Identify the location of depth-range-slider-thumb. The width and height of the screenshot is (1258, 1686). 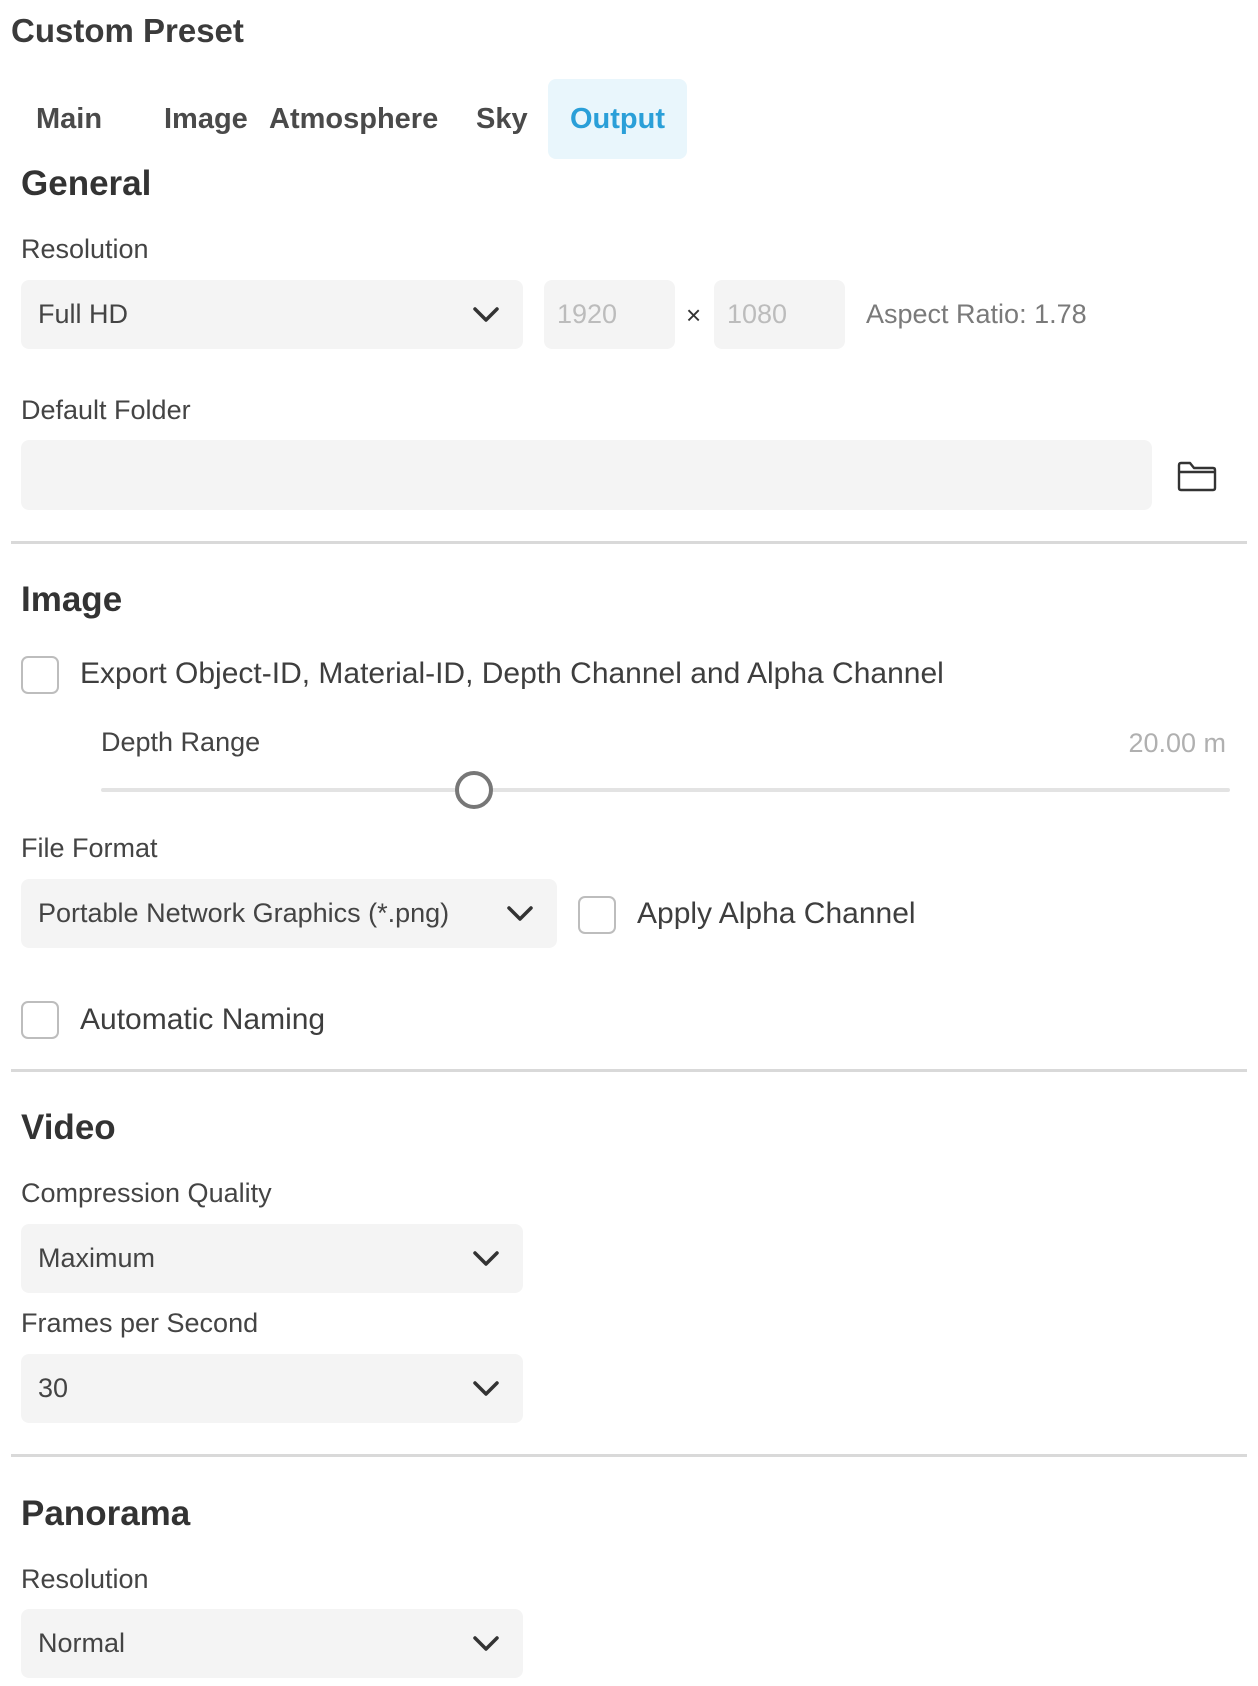
(474, 790).